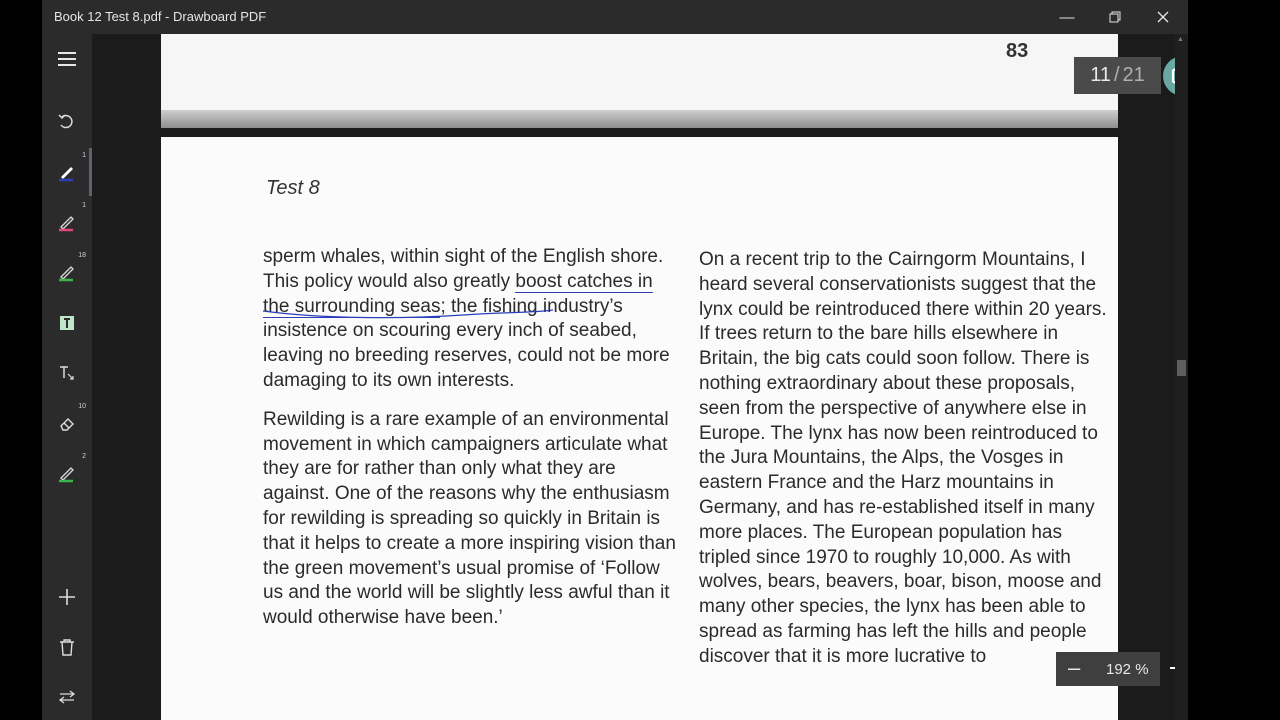 The image size is (1280, 720). I want to click on zoom-in-button, so click(1170, 668).